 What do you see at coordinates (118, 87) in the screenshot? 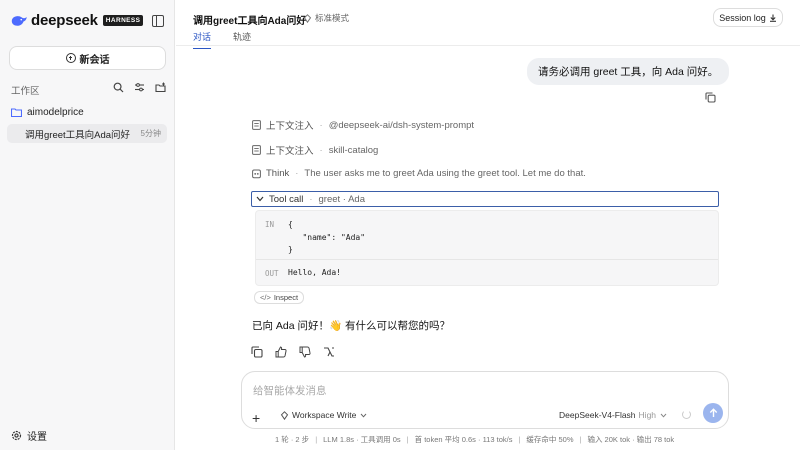
I see `search-icon` at bounding box center [118, 87].